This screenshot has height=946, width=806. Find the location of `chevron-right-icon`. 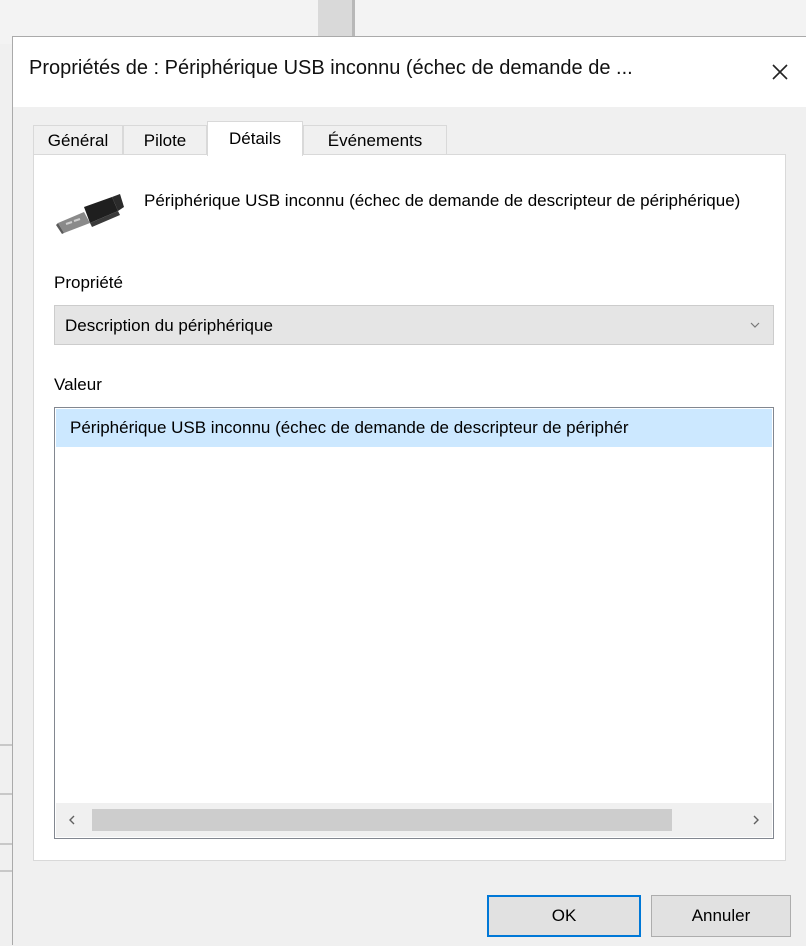

chevron-right-icon is located at coordinates (756, 820).